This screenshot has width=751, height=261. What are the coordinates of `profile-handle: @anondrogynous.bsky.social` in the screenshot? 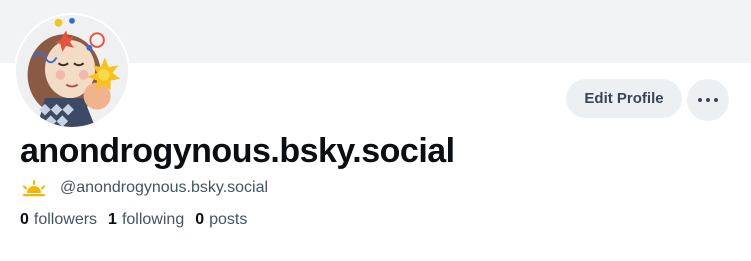 It's located at (164, 187).